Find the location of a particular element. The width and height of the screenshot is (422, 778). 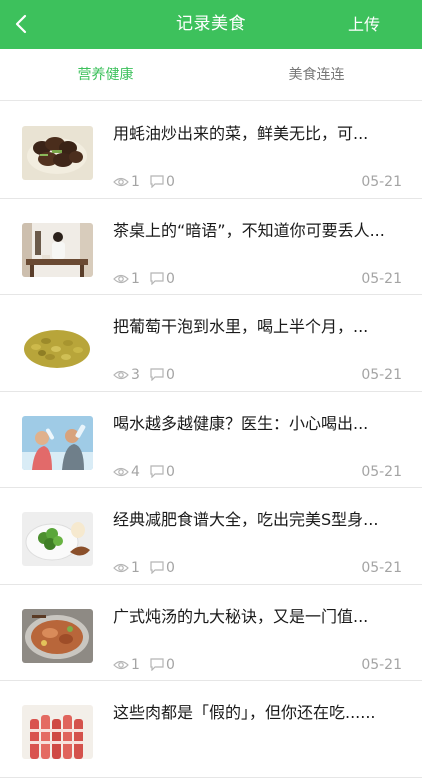

tab-bar: 营养健康 美食连连 is located at coordinates (211, 75).